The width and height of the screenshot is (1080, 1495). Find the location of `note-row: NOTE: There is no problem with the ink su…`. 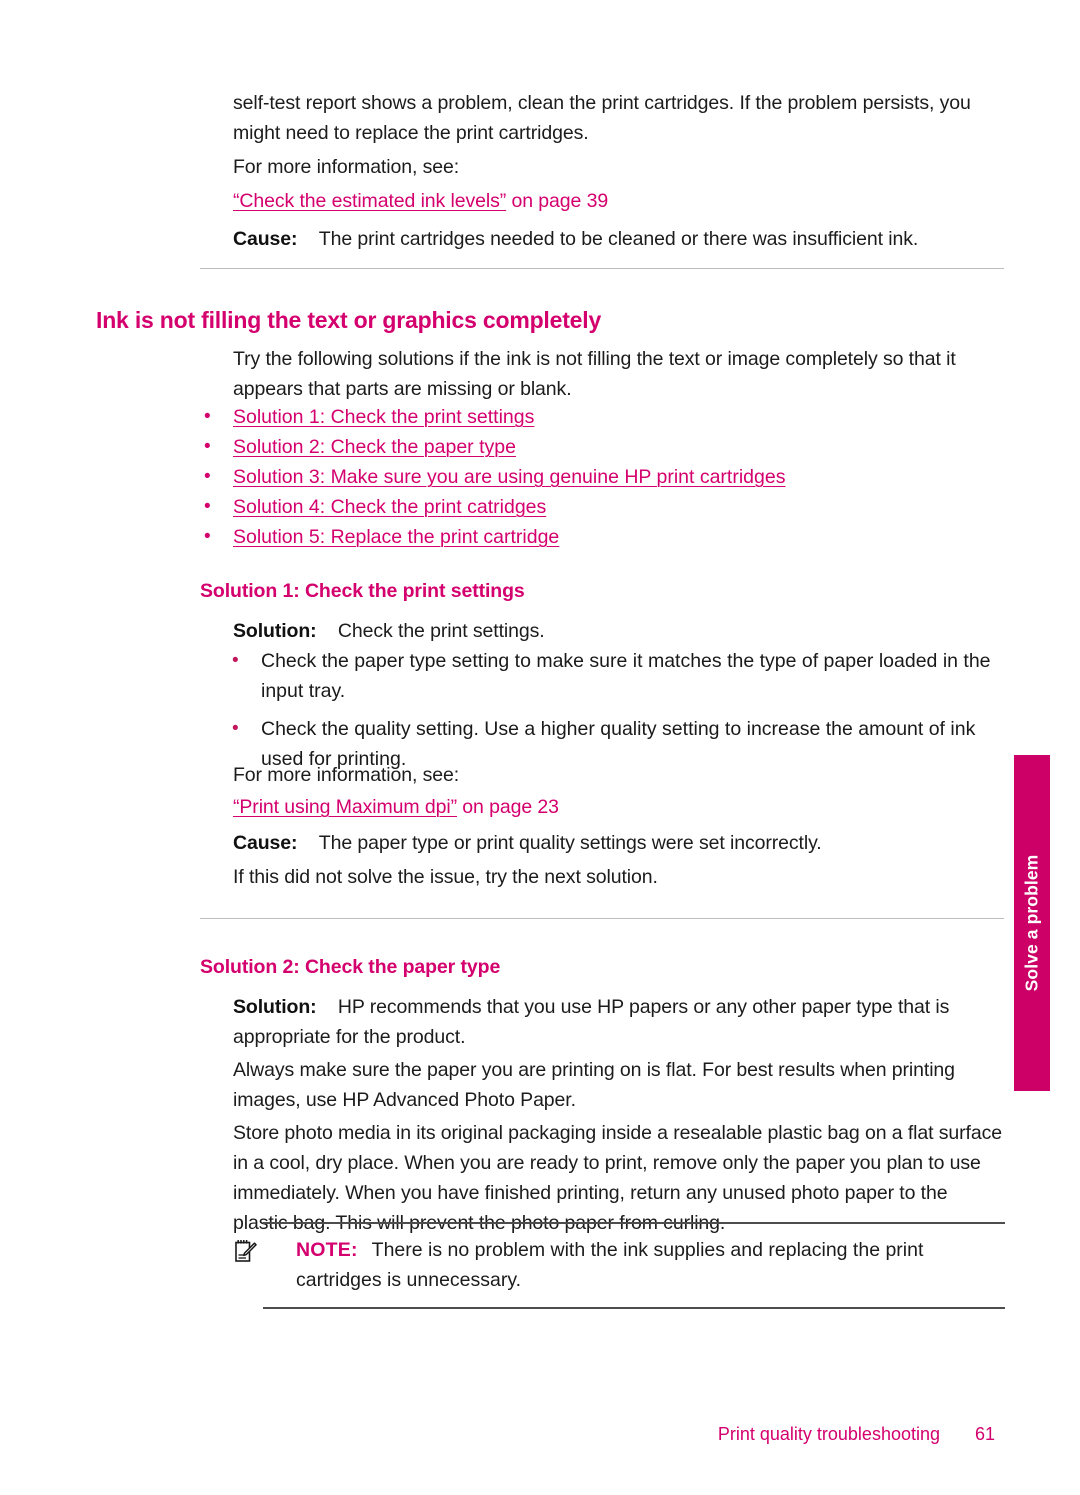

note-row: NOTE: There is no problem with the ink su… is located at coordinates (620, 1265).